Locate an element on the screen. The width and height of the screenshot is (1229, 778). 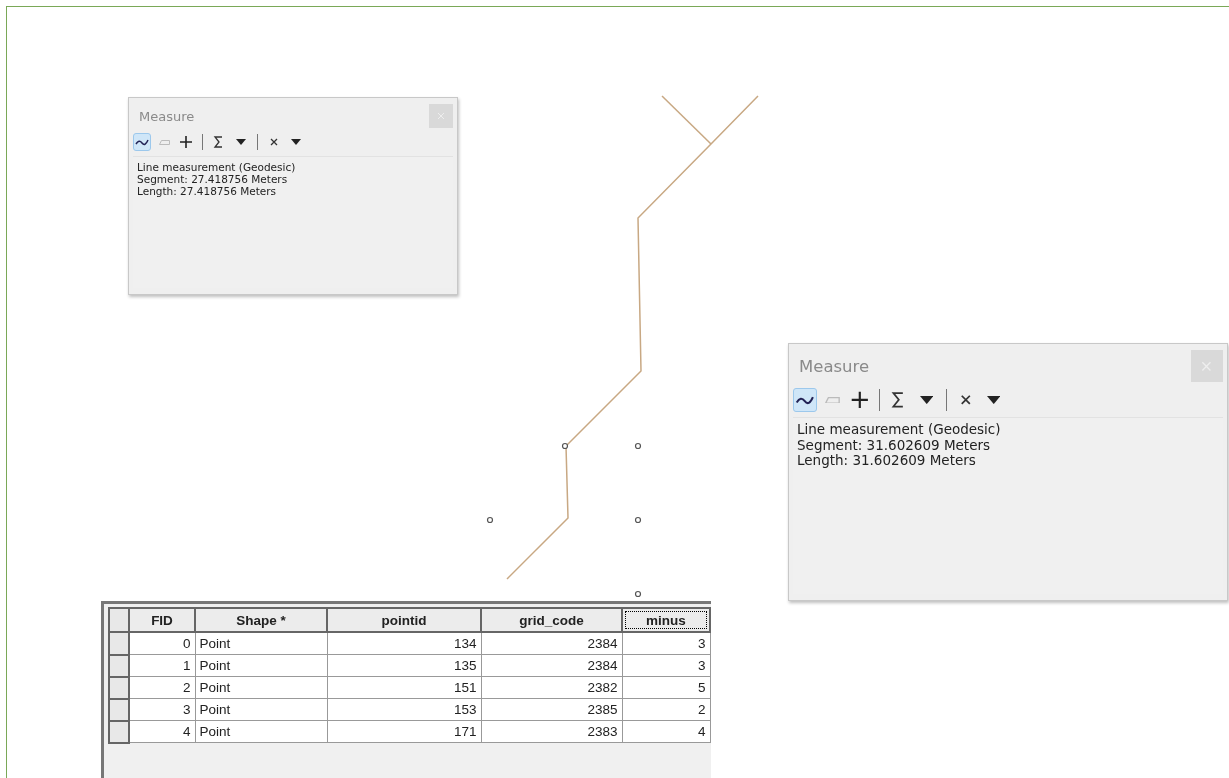
measurement-text: Length: 27.418756 Meters is located at coordinates (207, 191).